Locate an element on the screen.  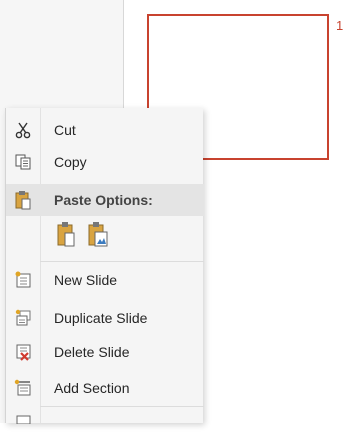
menu-item-label: Copy is located at coordinates (70, 162).